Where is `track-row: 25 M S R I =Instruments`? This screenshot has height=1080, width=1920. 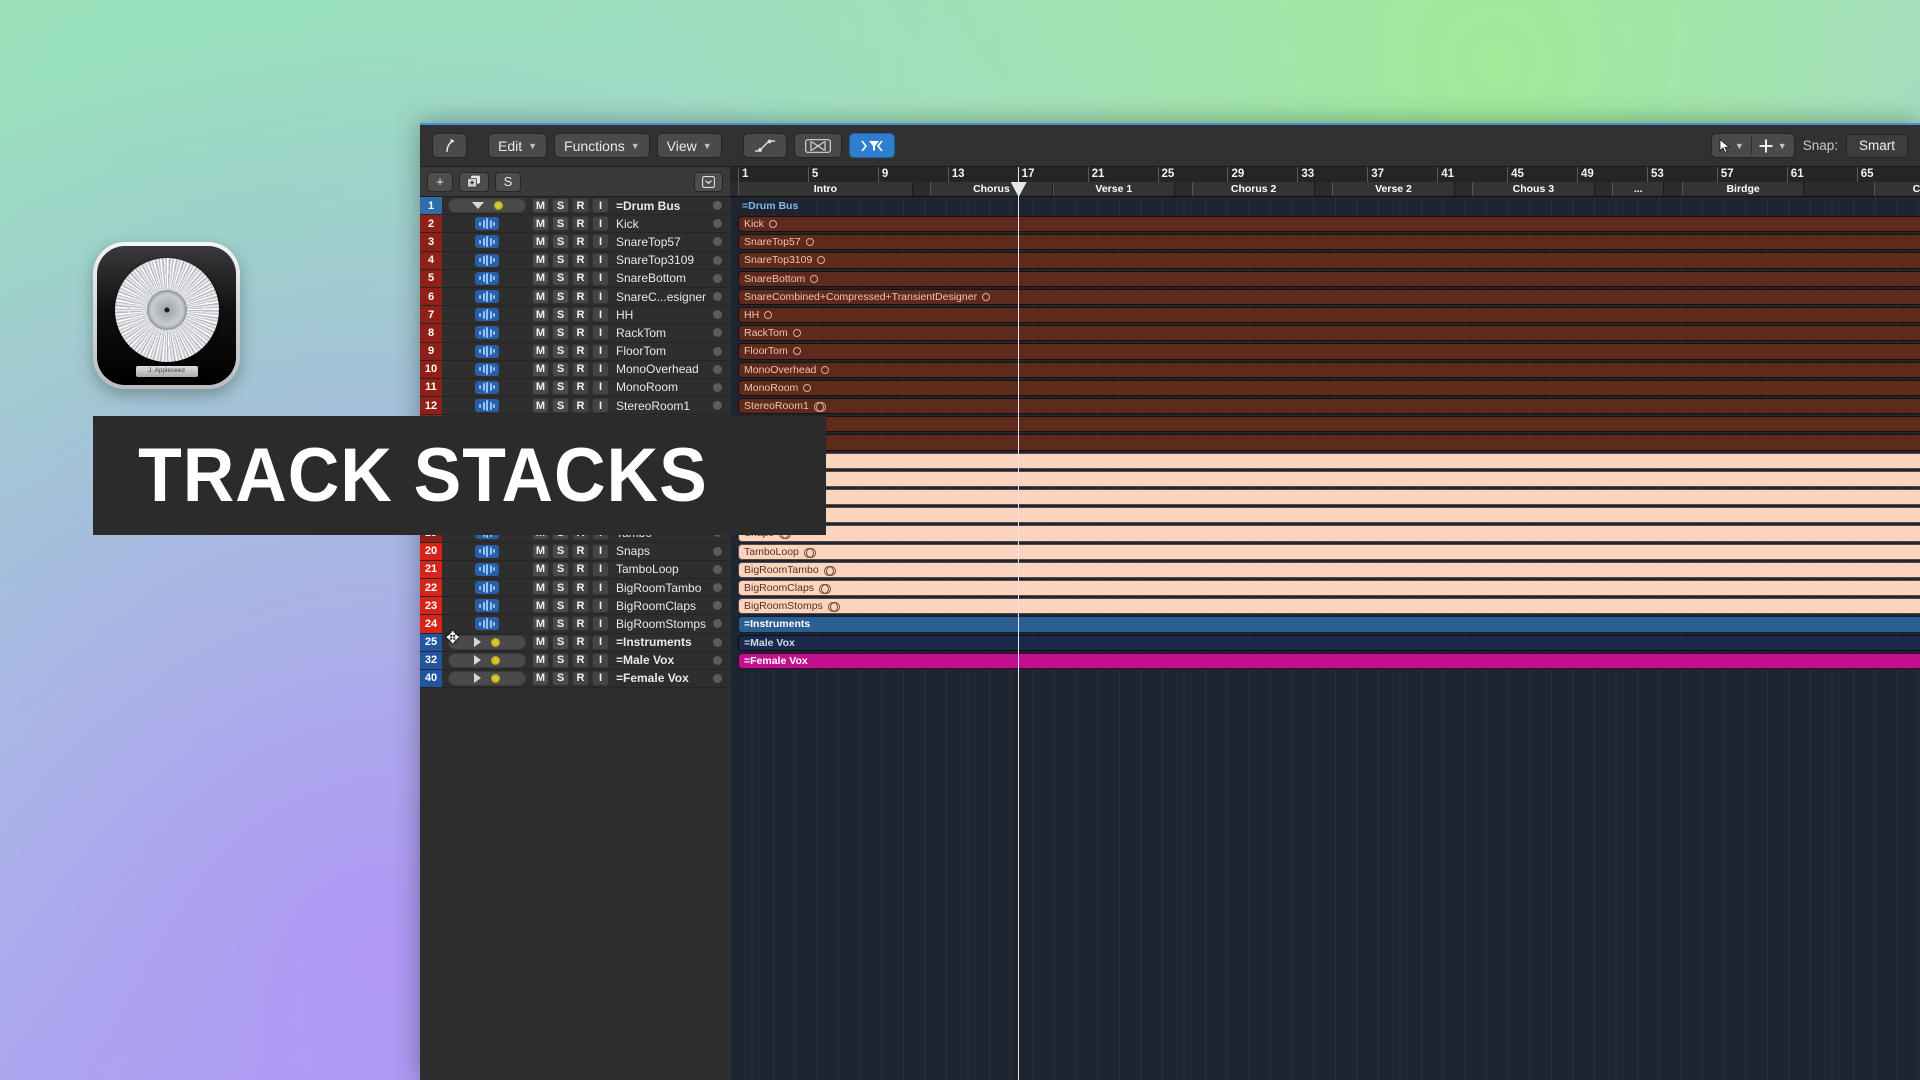 track-row: 25 M S R I =Instruments is located at coordinates (575, 642).